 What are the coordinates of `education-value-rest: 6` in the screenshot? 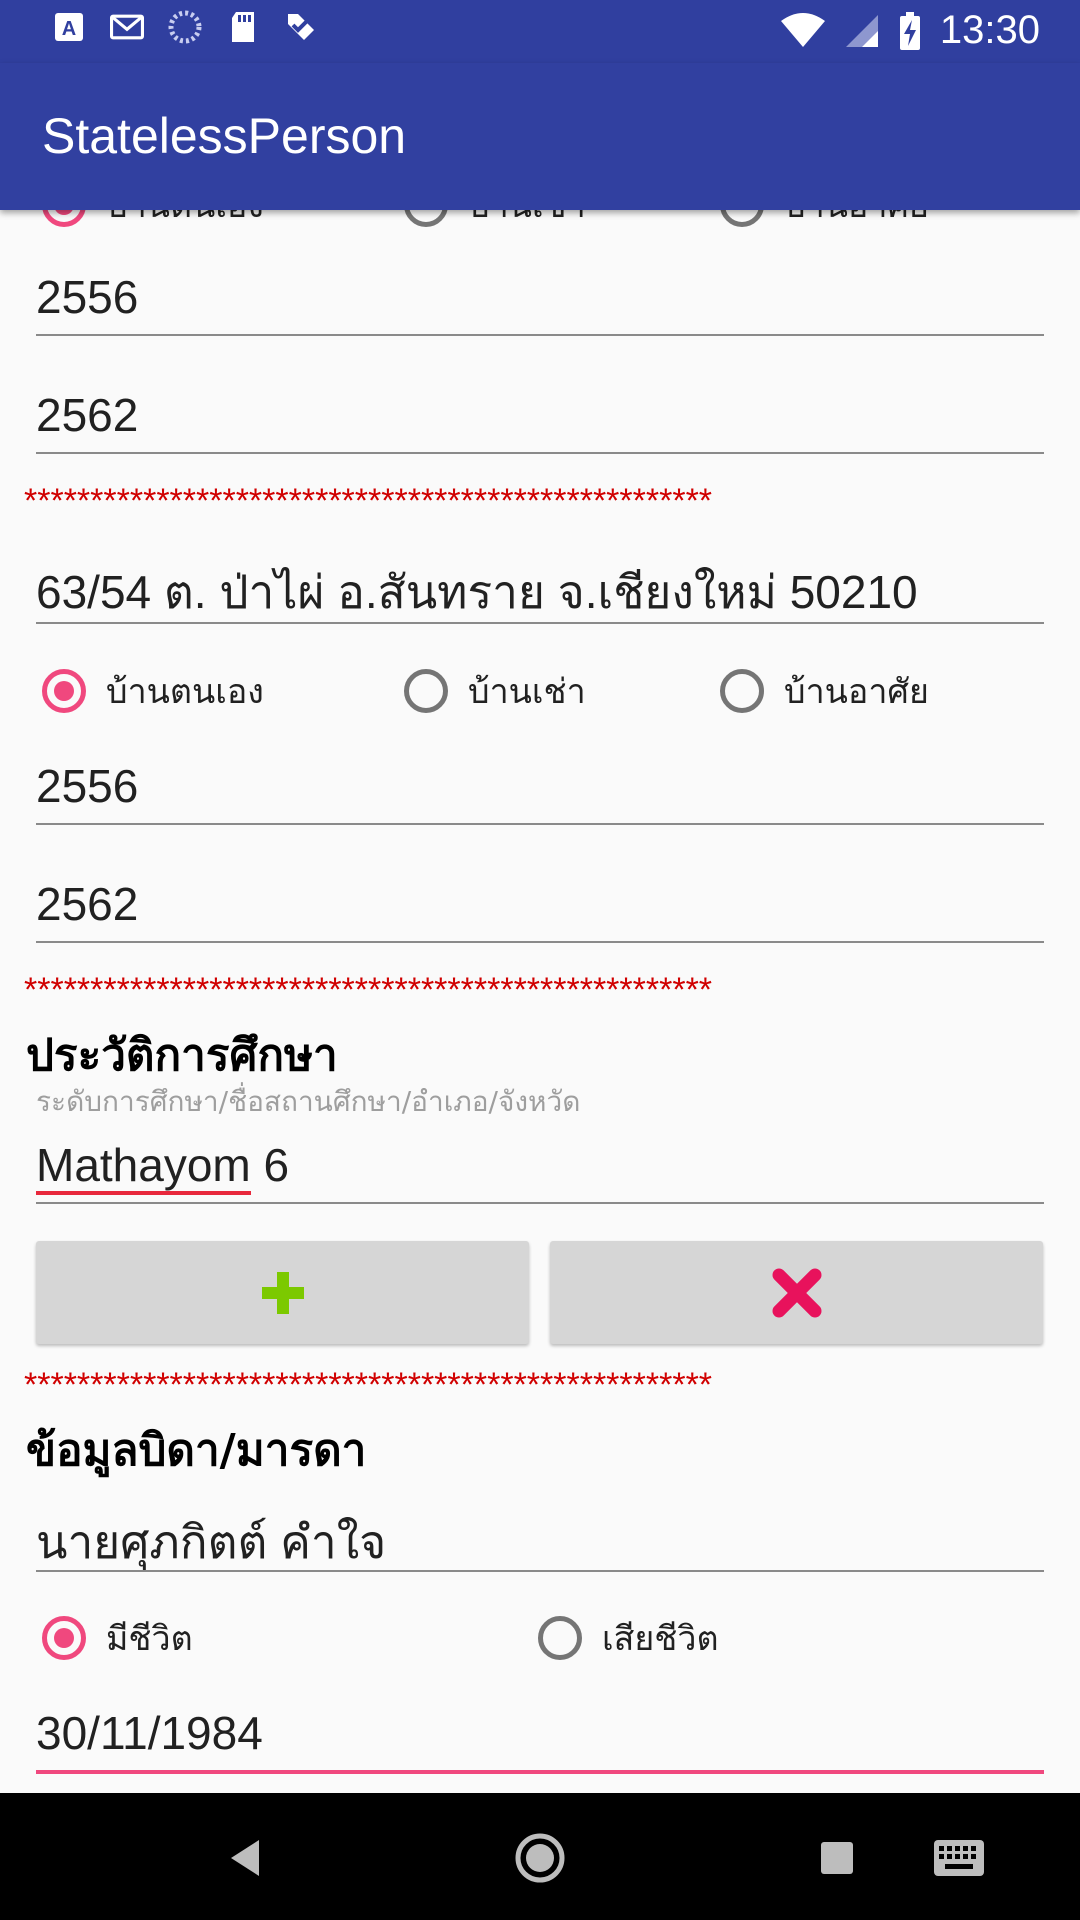 It's located at (270, 1165).